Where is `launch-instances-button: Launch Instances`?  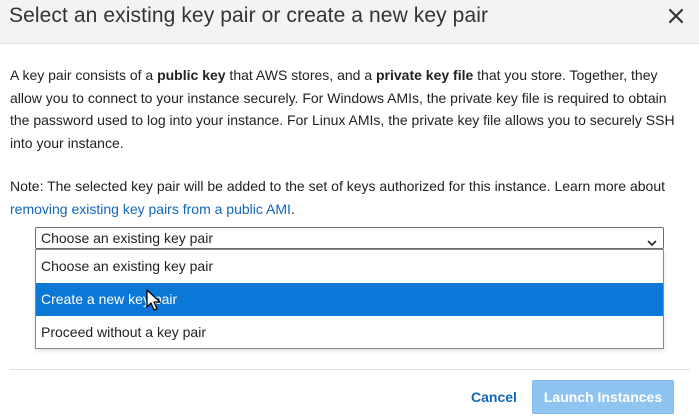 launch-instances-button: Launch Instances is located at coordinates (603, 397).